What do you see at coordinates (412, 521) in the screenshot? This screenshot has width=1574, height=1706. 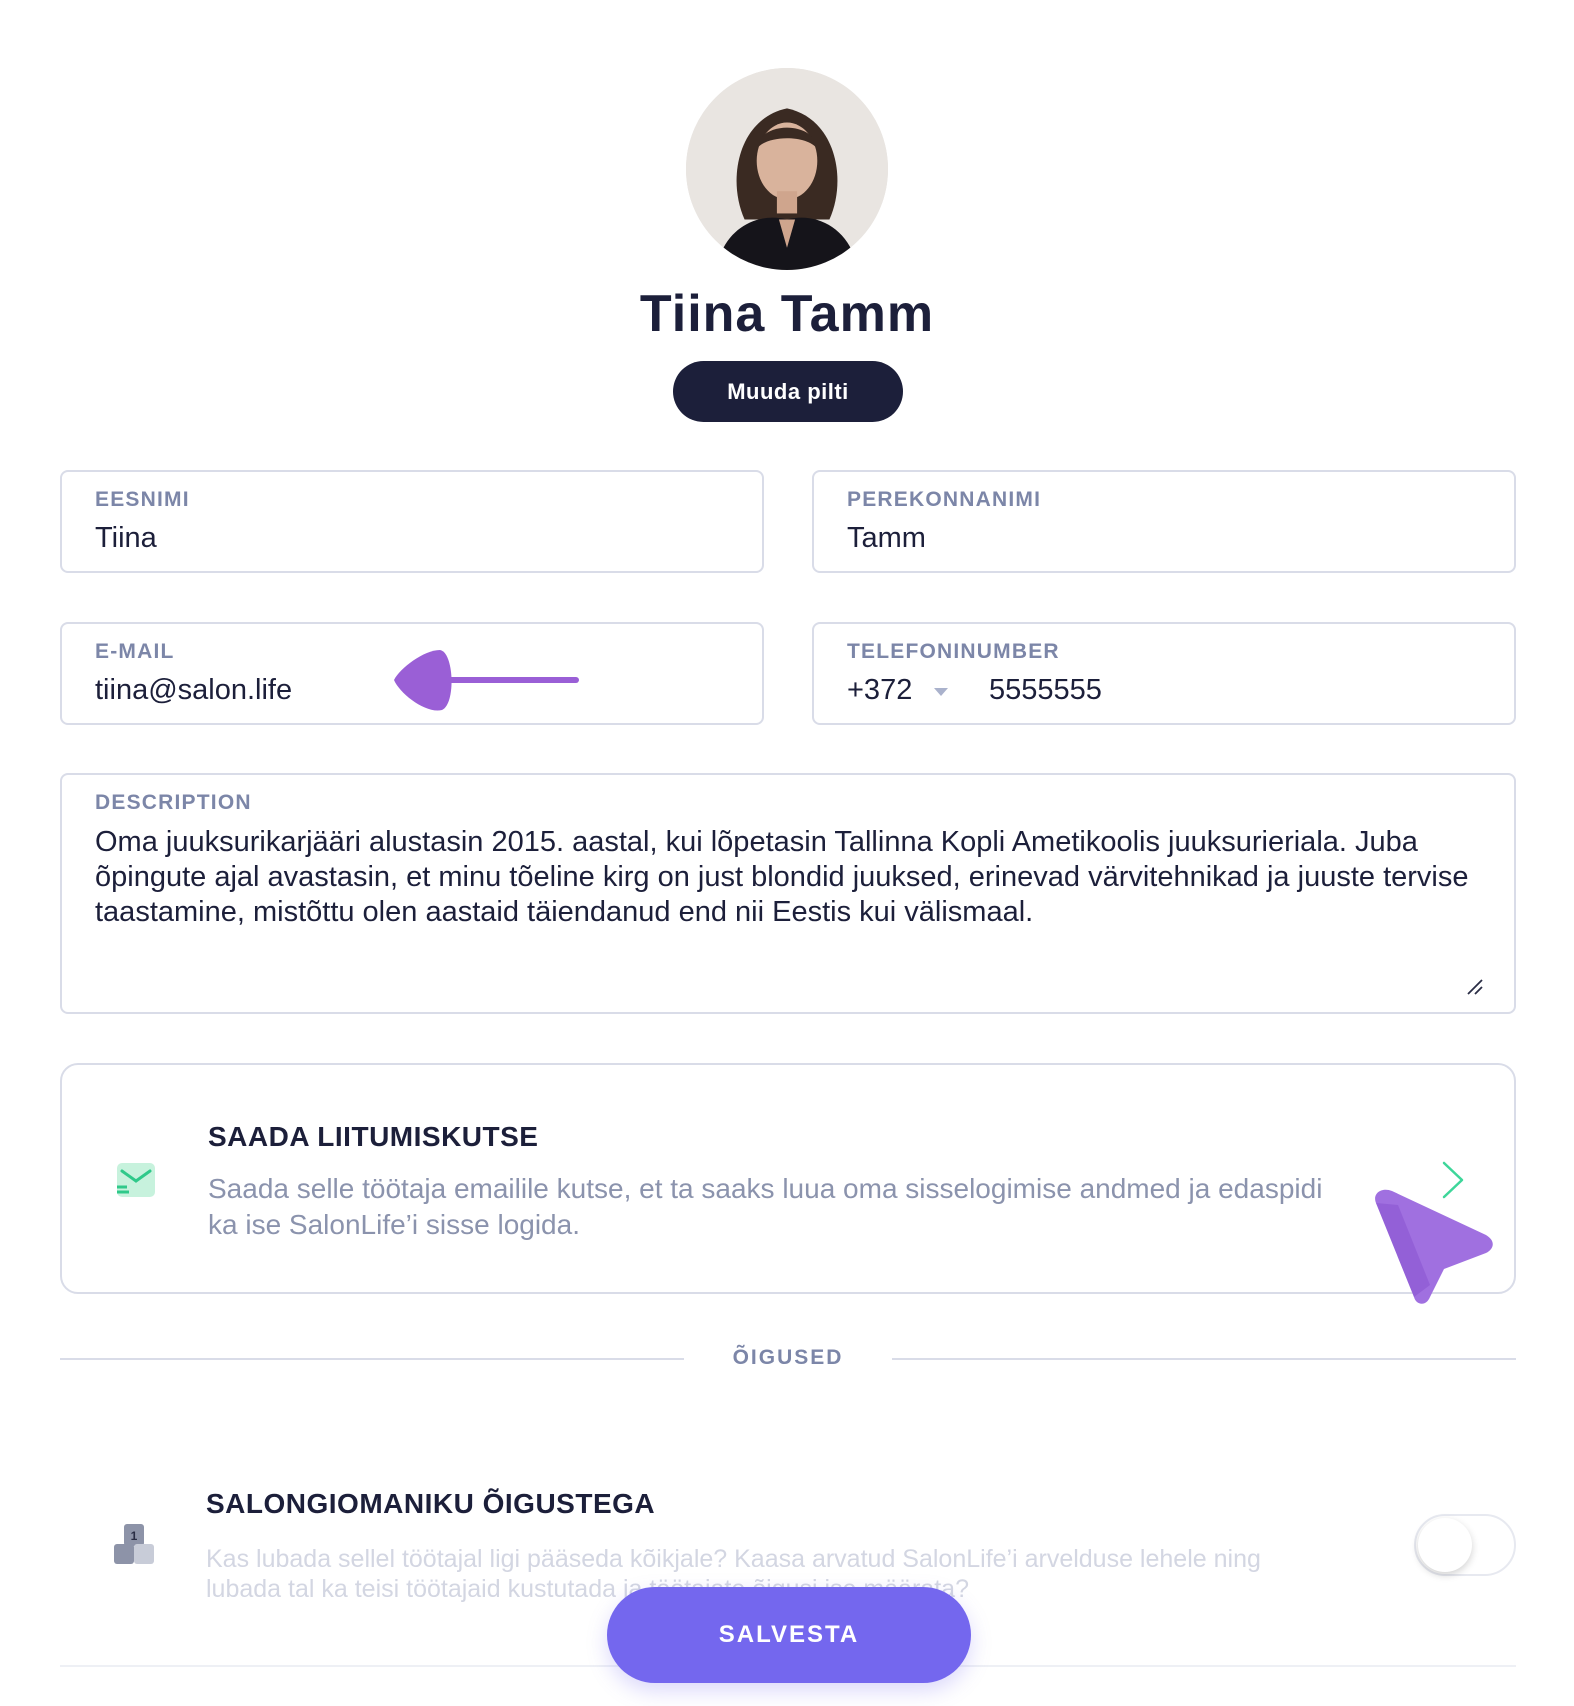 I see `first-name-field: EESNIMI Tiina` at bounding box center [412, 521].